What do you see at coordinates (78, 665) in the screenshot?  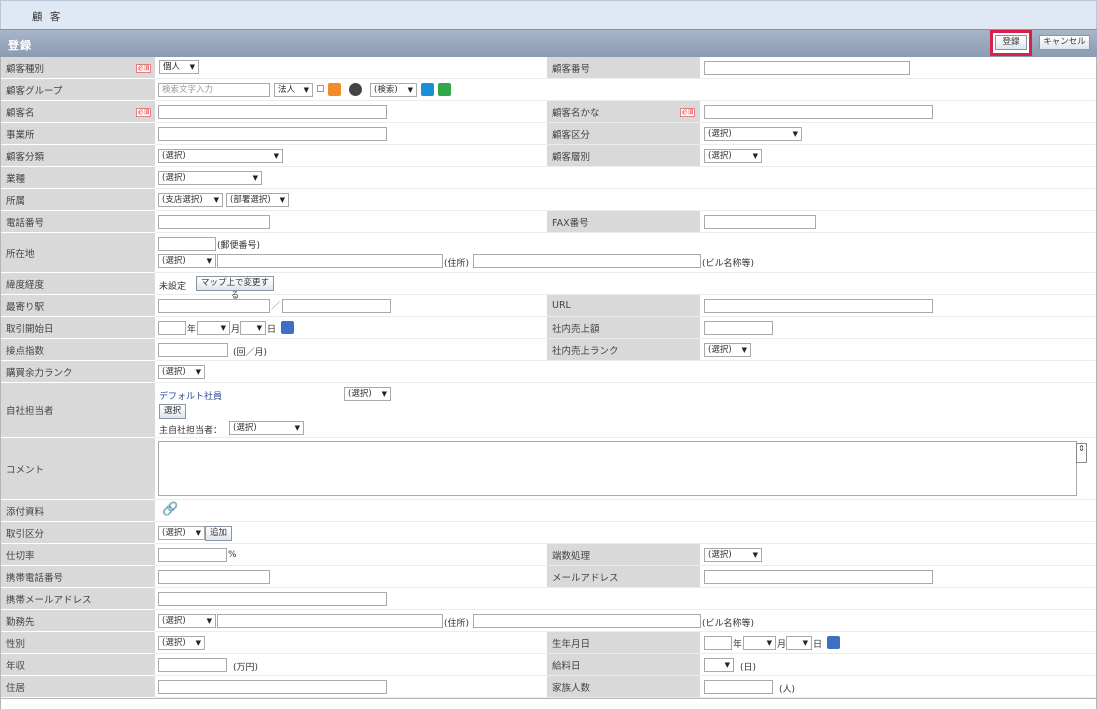 I see `label-income: 年収` at bounding box center [78, 665].